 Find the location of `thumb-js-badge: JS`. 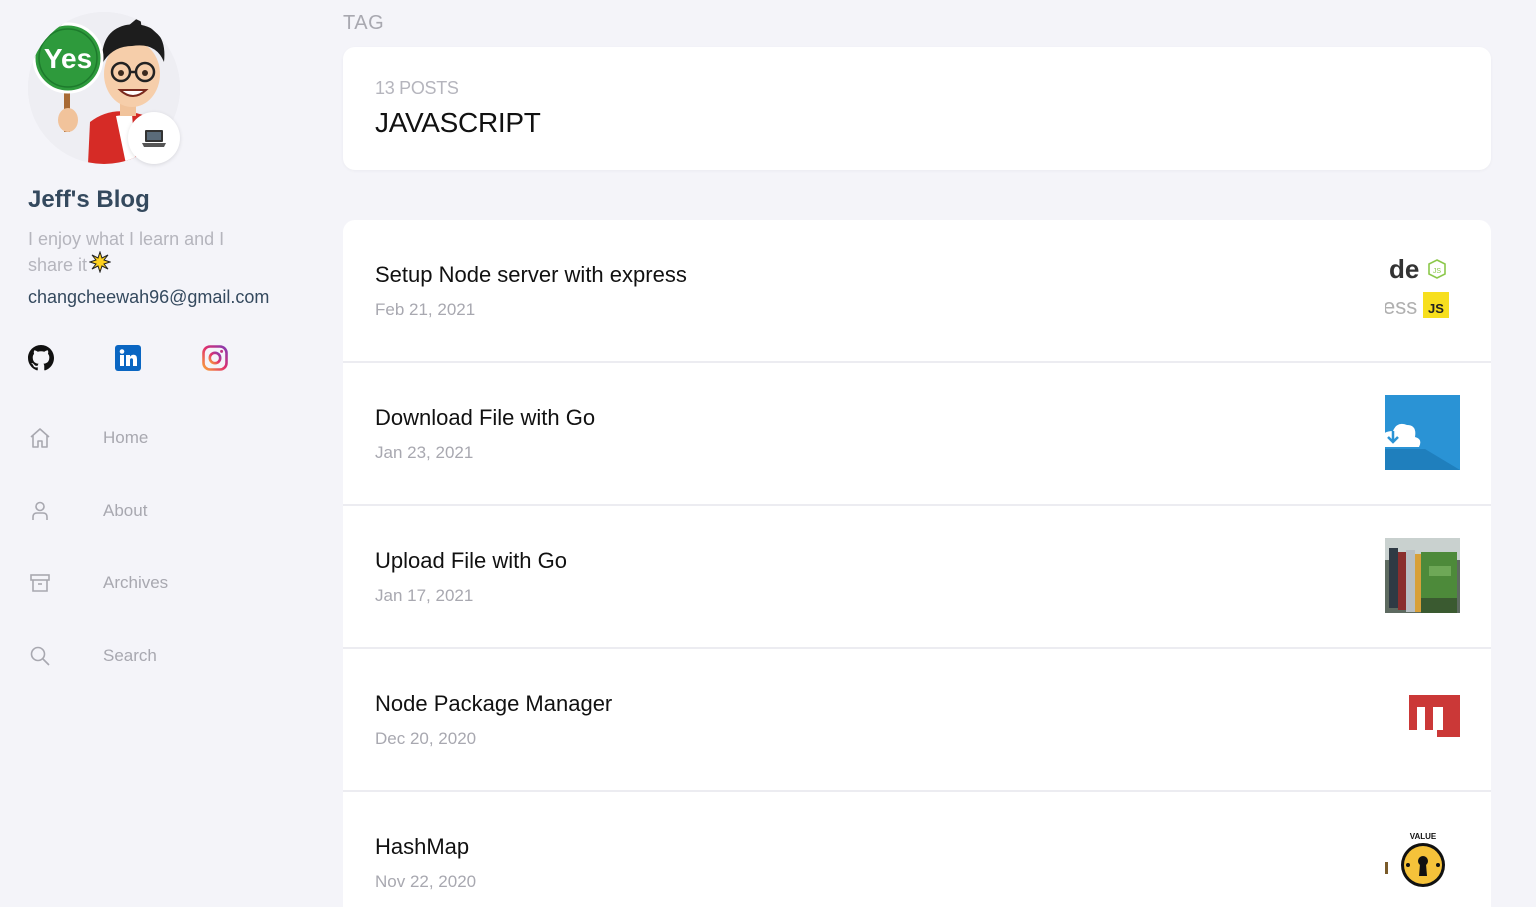

thumb-js-badge: JS is located at coordinates (1436, 308).